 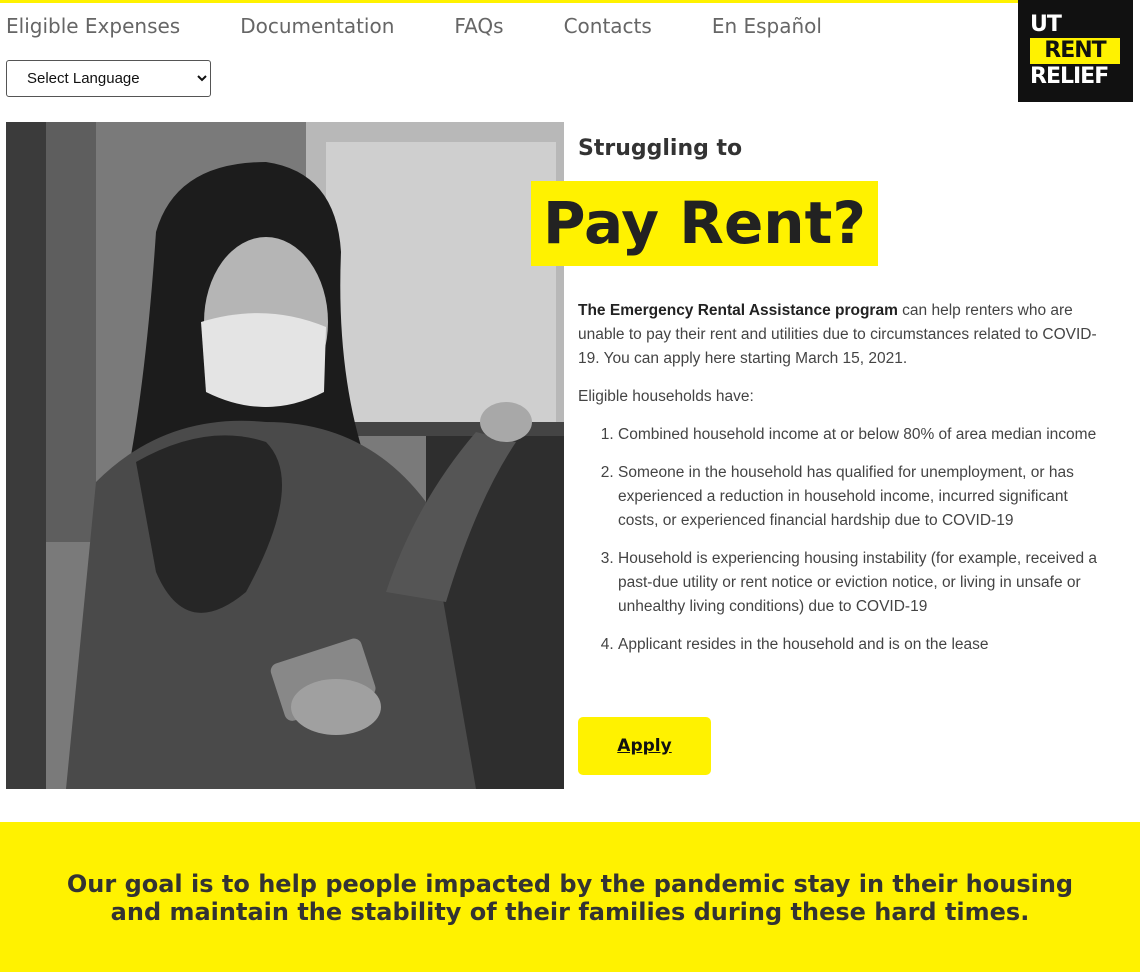 I want to click on logo-line-rent: RENT, so click(x=1075, y=51).